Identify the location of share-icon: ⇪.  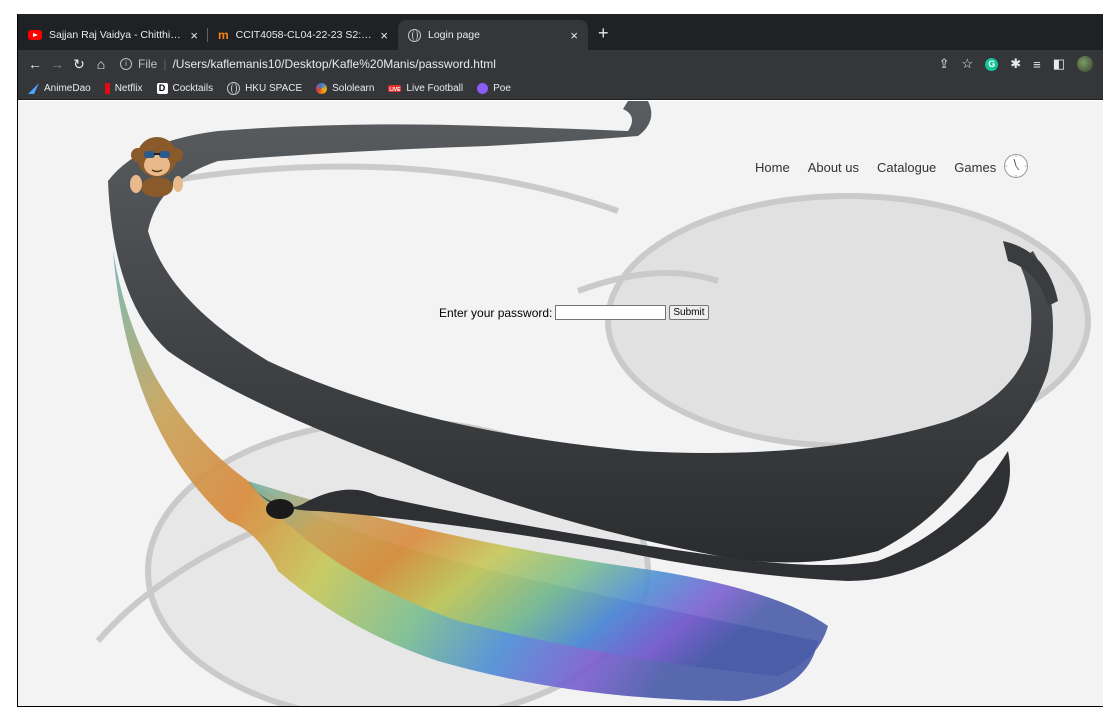
(944, 64).